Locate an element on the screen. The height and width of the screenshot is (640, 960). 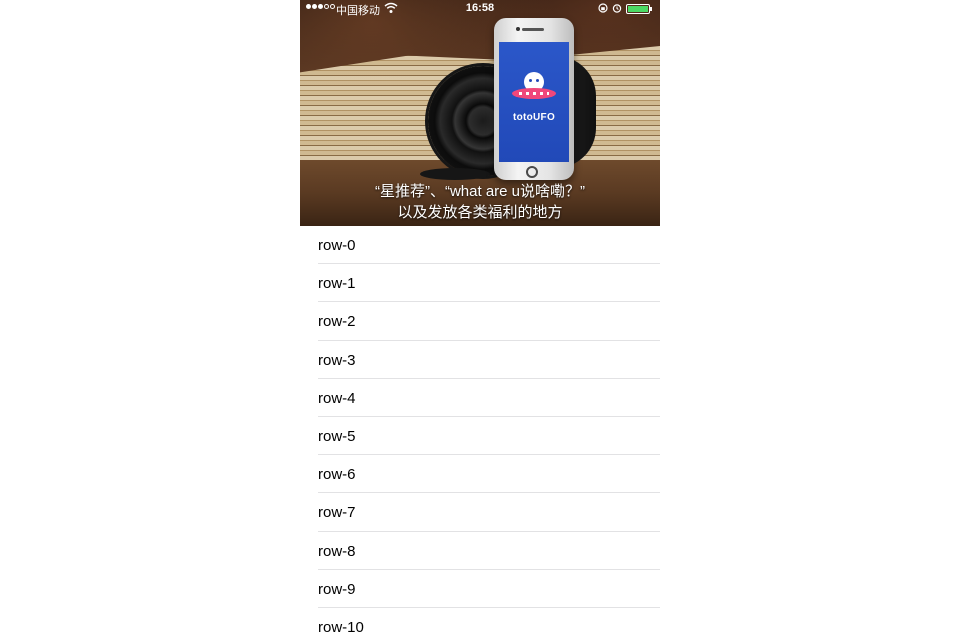
speaker-grille is located at coordinates (533, 29).